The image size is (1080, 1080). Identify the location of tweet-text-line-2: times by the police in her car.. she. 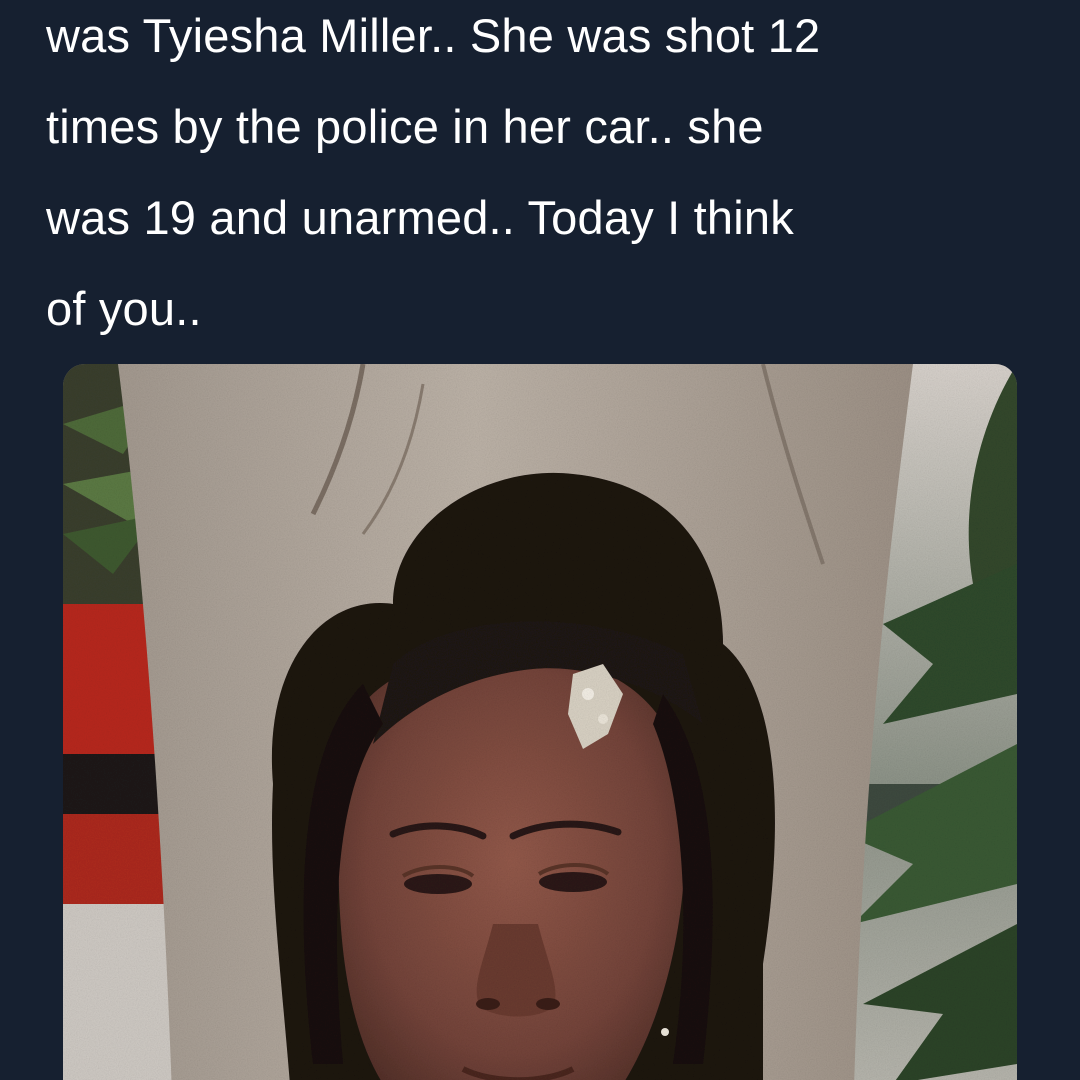
(405, 126).